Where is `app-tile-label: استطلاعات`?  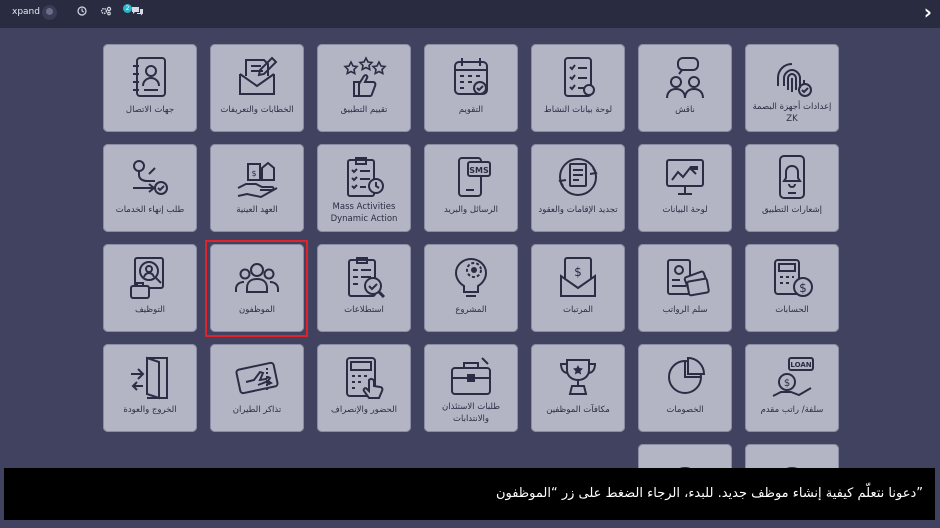 app-tile-label: استطلاعات is located at coordinates (364, 310).